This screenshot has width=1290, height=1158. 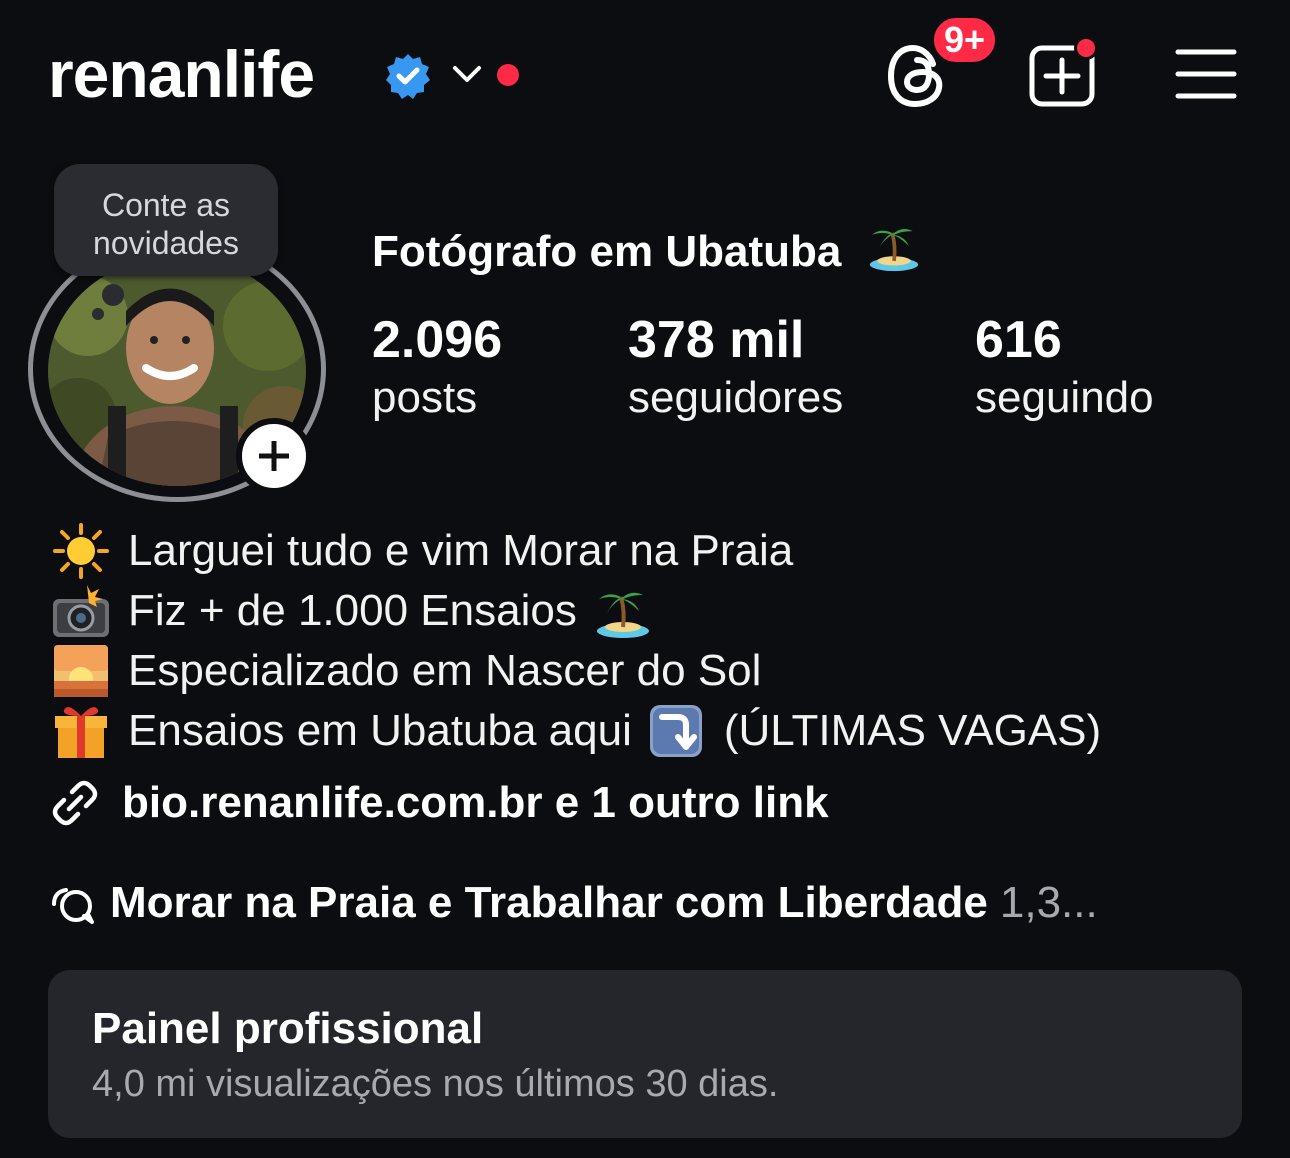 What do you see at coordinates (736, 397) in the screenshot?
I see `followers-label: seguidores` at bounding box center [736, 397].